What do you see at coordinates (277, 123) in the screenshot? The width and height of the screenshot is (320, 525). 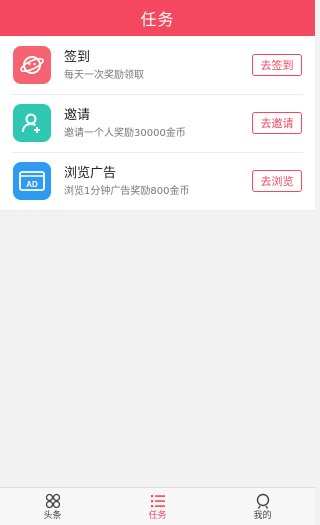 I see `invite-button: 去邀请` at bounding box center [277, 123].